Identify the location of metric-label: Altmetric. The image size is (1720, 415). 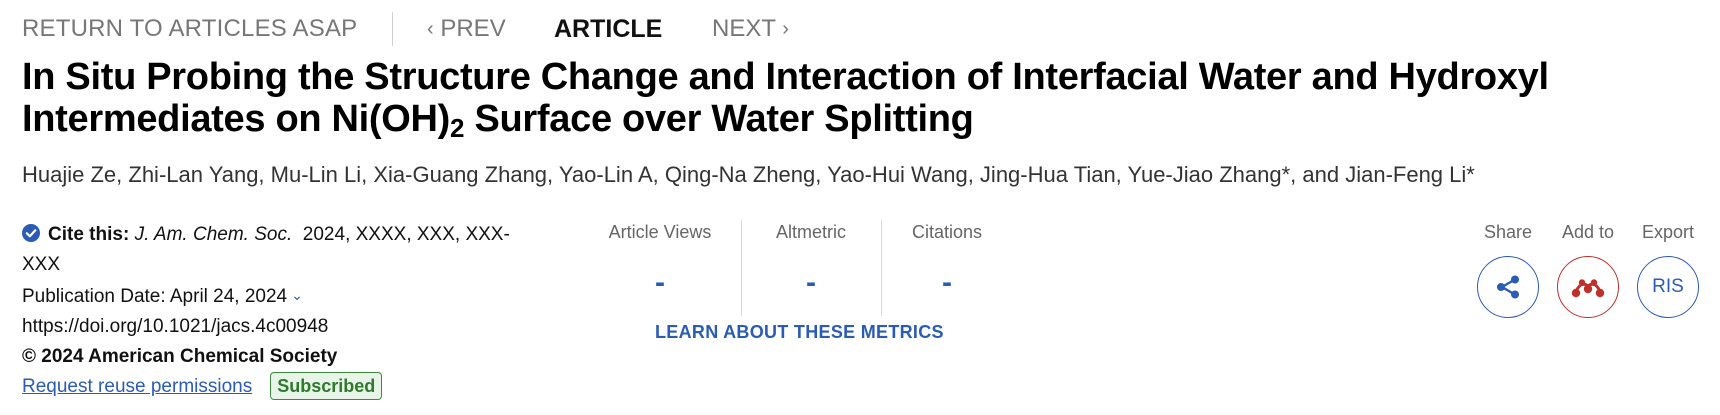
(810, 232).